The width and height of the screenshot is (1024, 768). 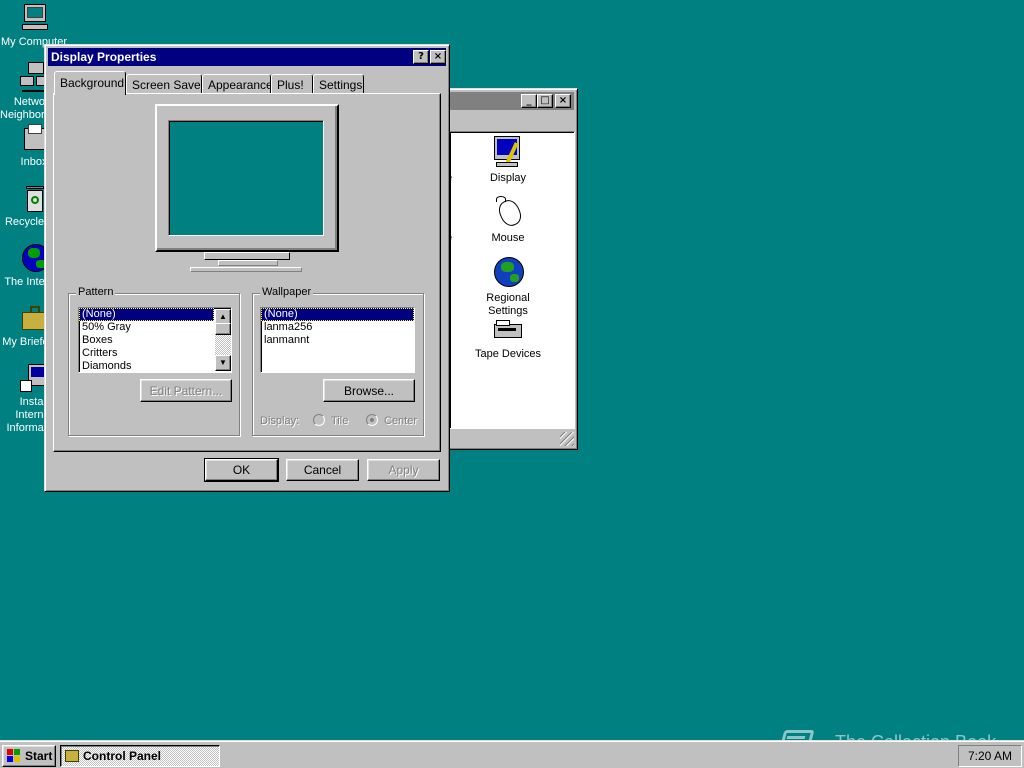 I want to click on ok-button: OK, so click(x=241, y=470).